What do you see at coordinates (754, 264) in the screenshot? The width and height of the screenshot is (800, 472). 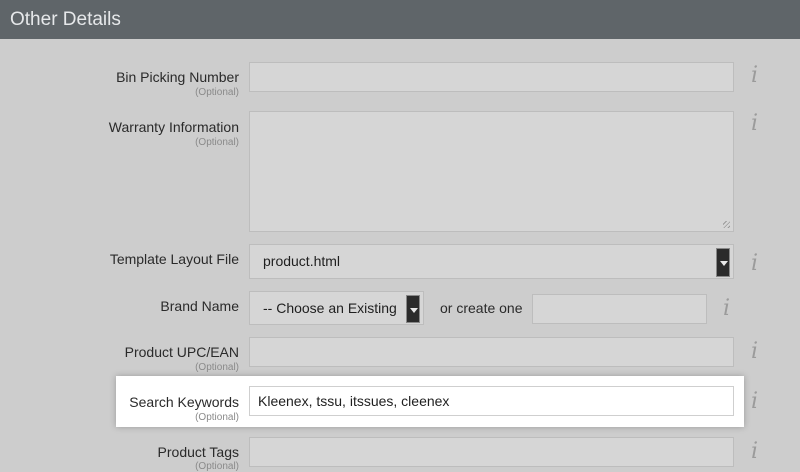 I see `template-layout-info-icon: i` at bounding box center [754, 264].